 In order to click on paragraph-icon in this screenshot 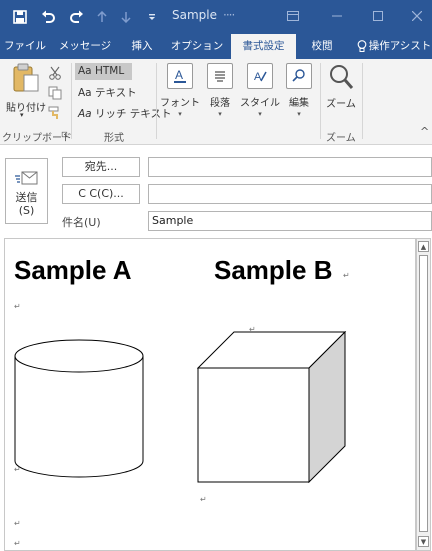, I will do `click(220, 76)`.